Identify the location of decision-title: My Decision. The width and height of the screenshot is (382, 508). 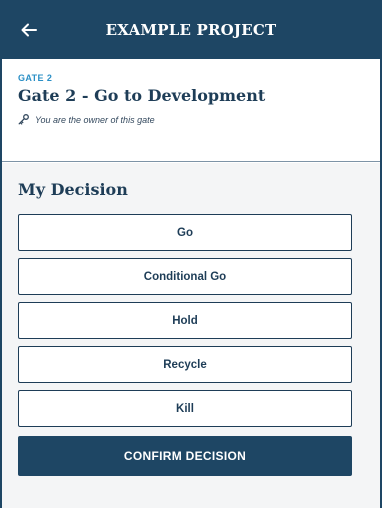
(73, 189).